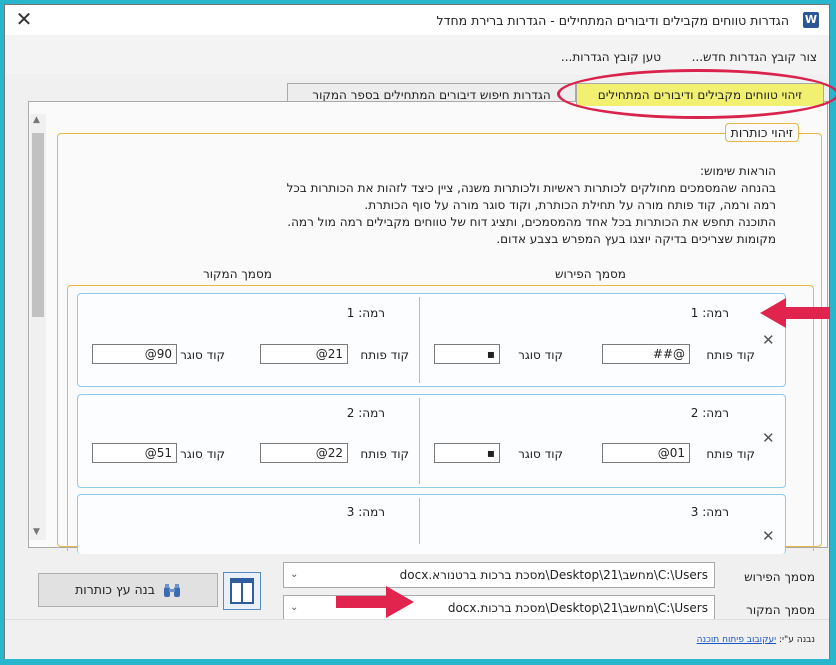 This screenshot has width=836, height=665. Describe the element at coordinates (36, 532) in the screenshot. I see `scroll-down-icon: ▼` at that location.